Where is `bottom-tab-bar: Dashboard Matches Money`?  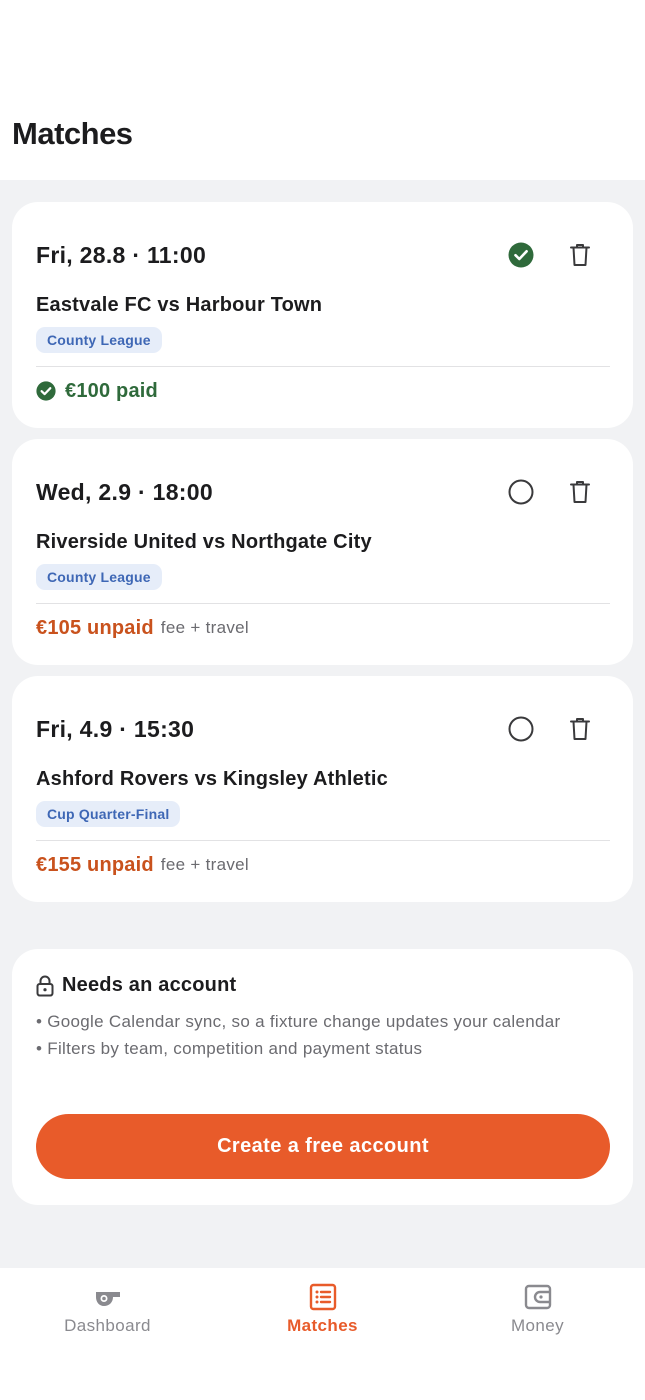
bottom-tab-bar: Dashboard Matches Money is located at coordinates (322, 1334).